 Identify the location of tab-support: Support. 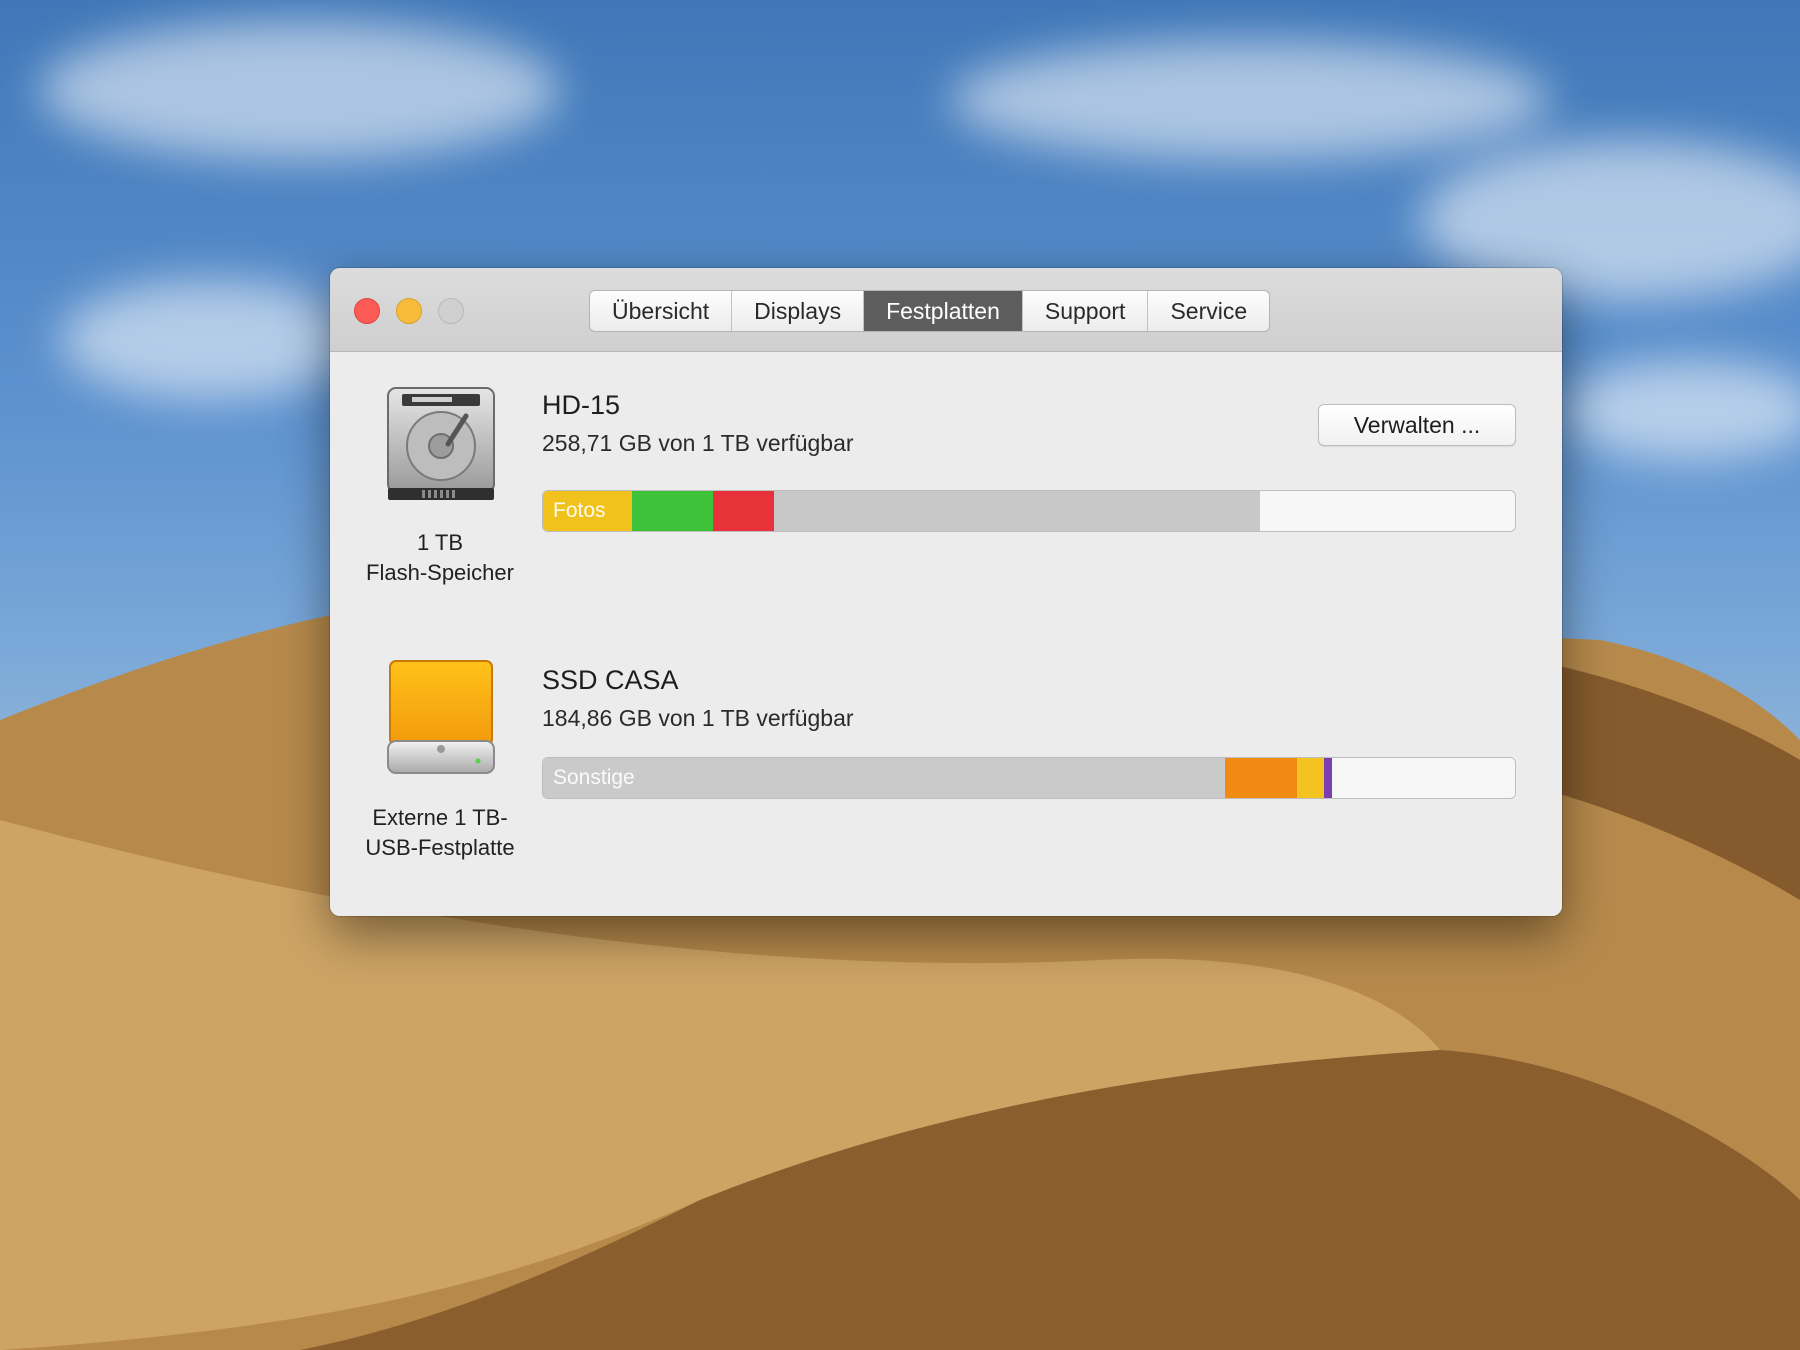
(1086, 311).